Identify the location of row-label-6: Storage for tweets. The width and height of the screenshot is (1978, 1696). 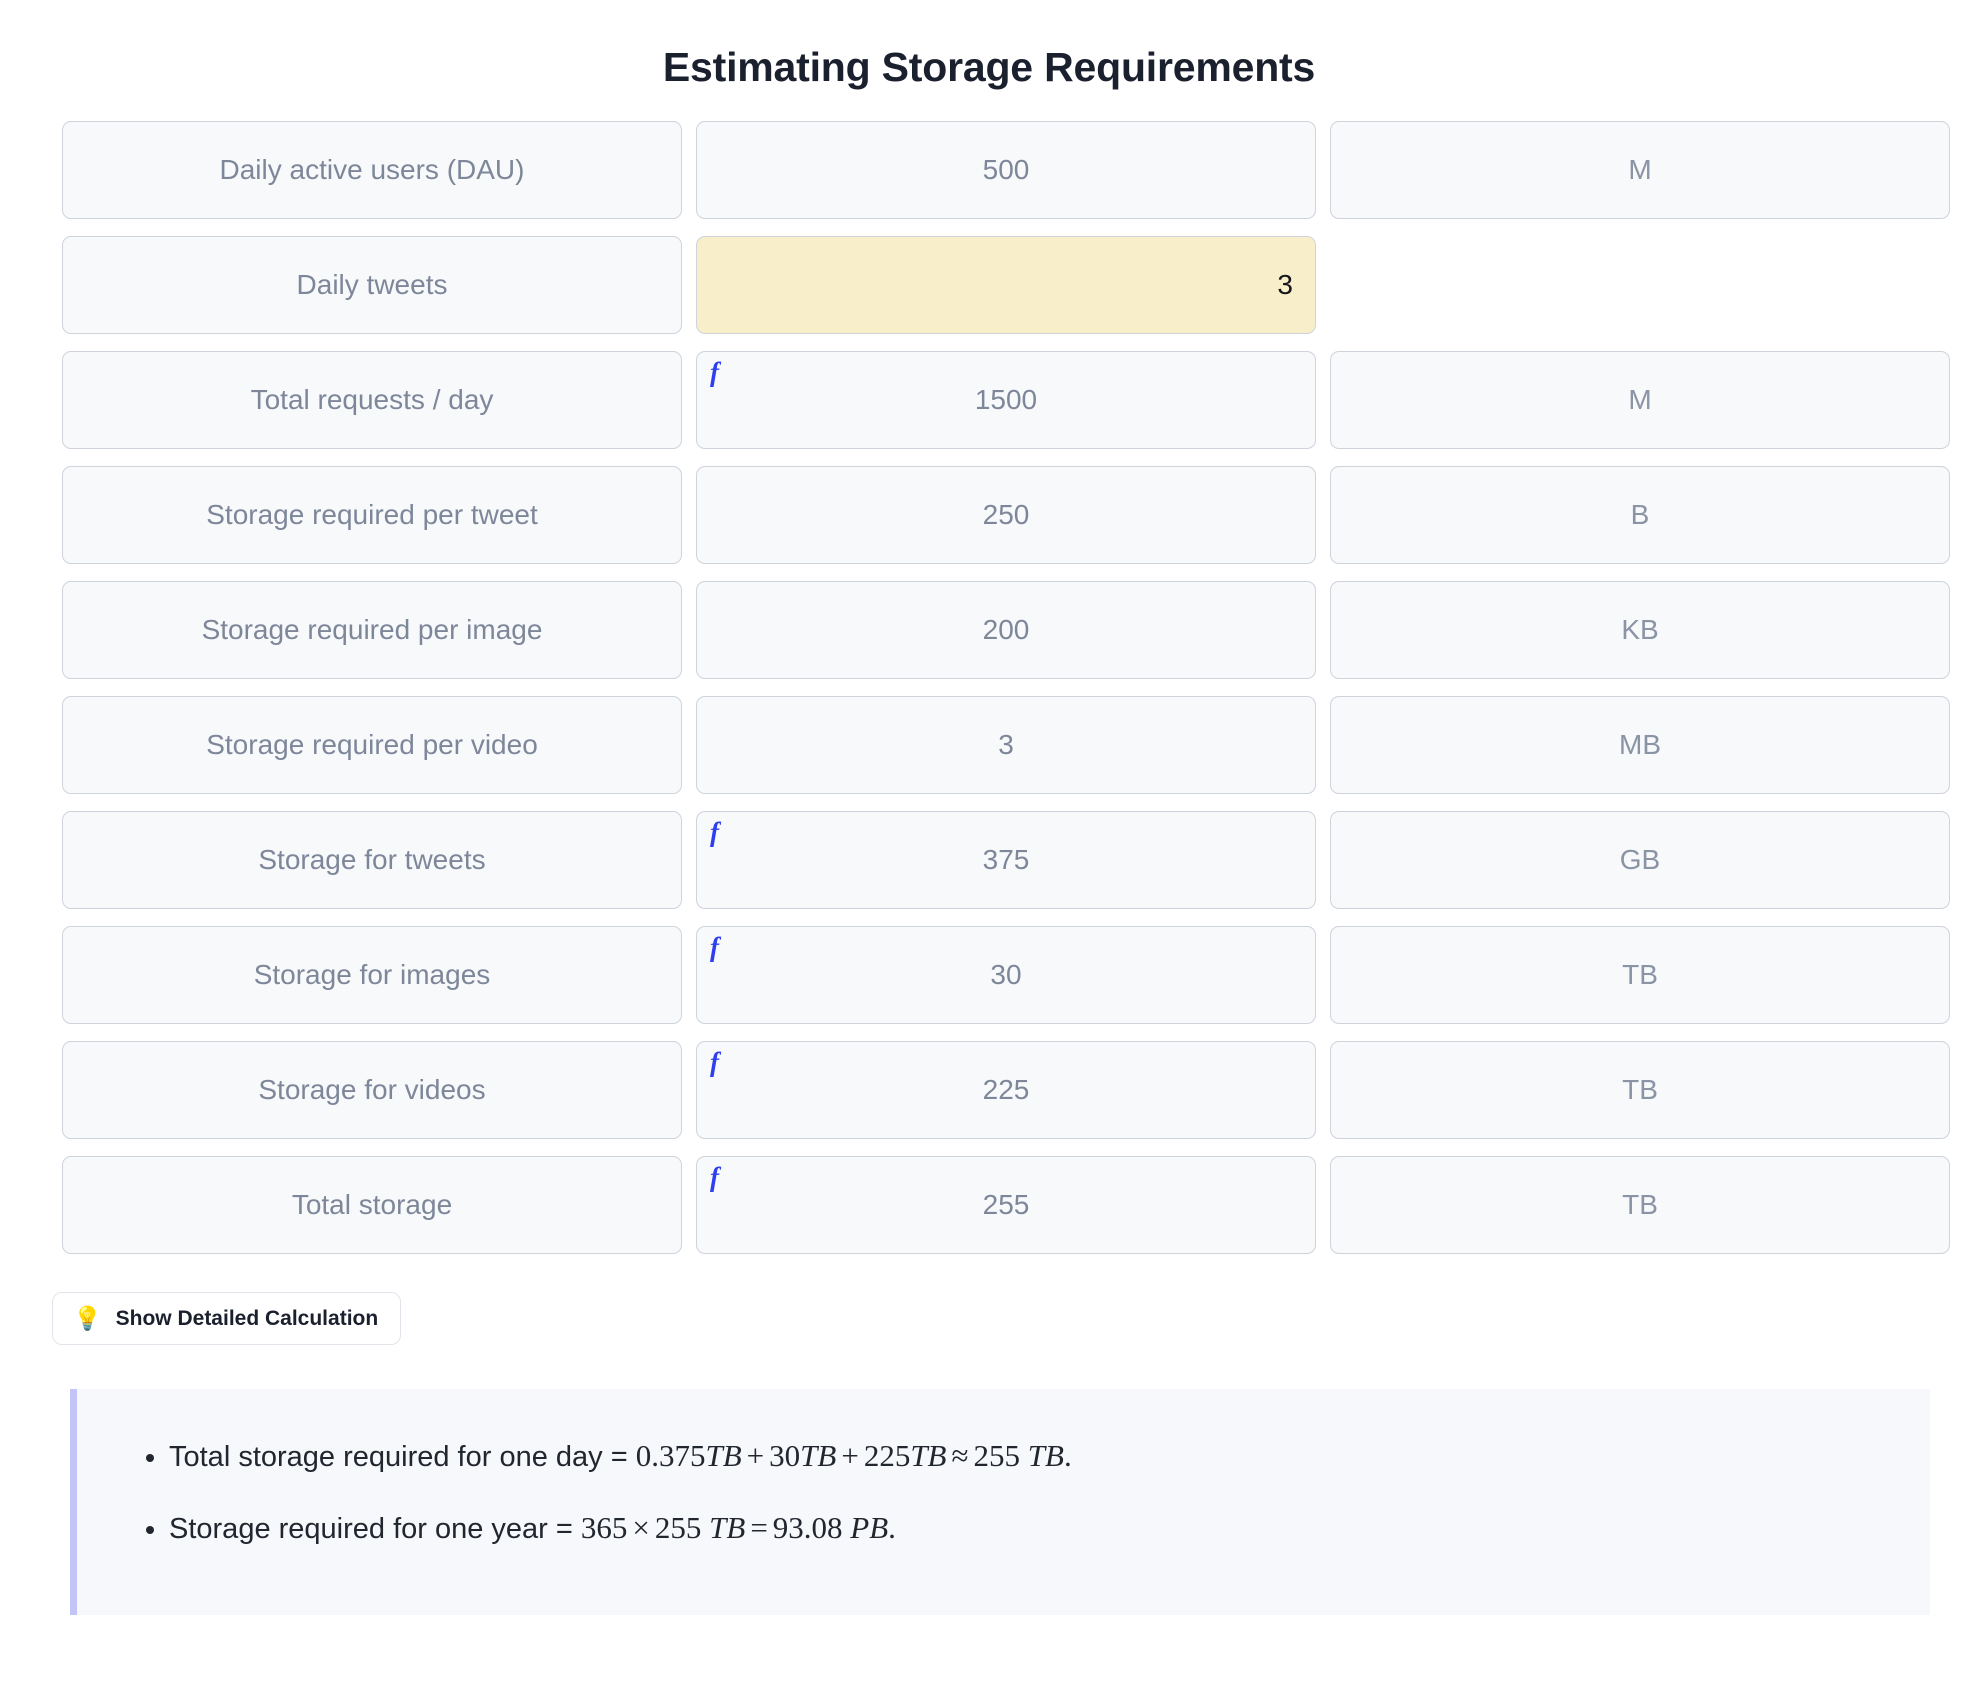
(372, 860).